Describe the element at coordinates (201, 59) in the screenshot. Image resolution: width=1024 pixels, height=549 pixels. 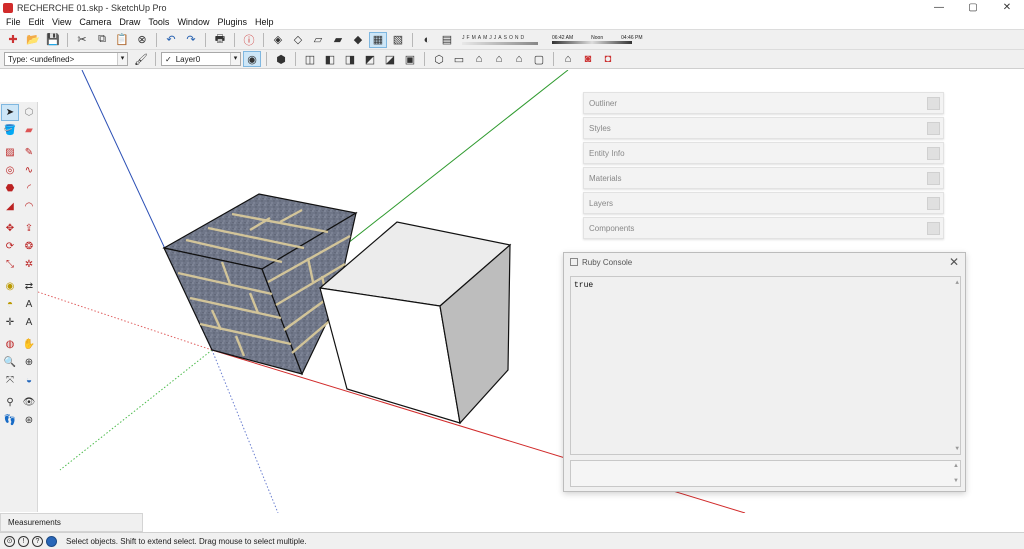
I see `layer-dropdown: ✓ Layer0 ▾` at that location.